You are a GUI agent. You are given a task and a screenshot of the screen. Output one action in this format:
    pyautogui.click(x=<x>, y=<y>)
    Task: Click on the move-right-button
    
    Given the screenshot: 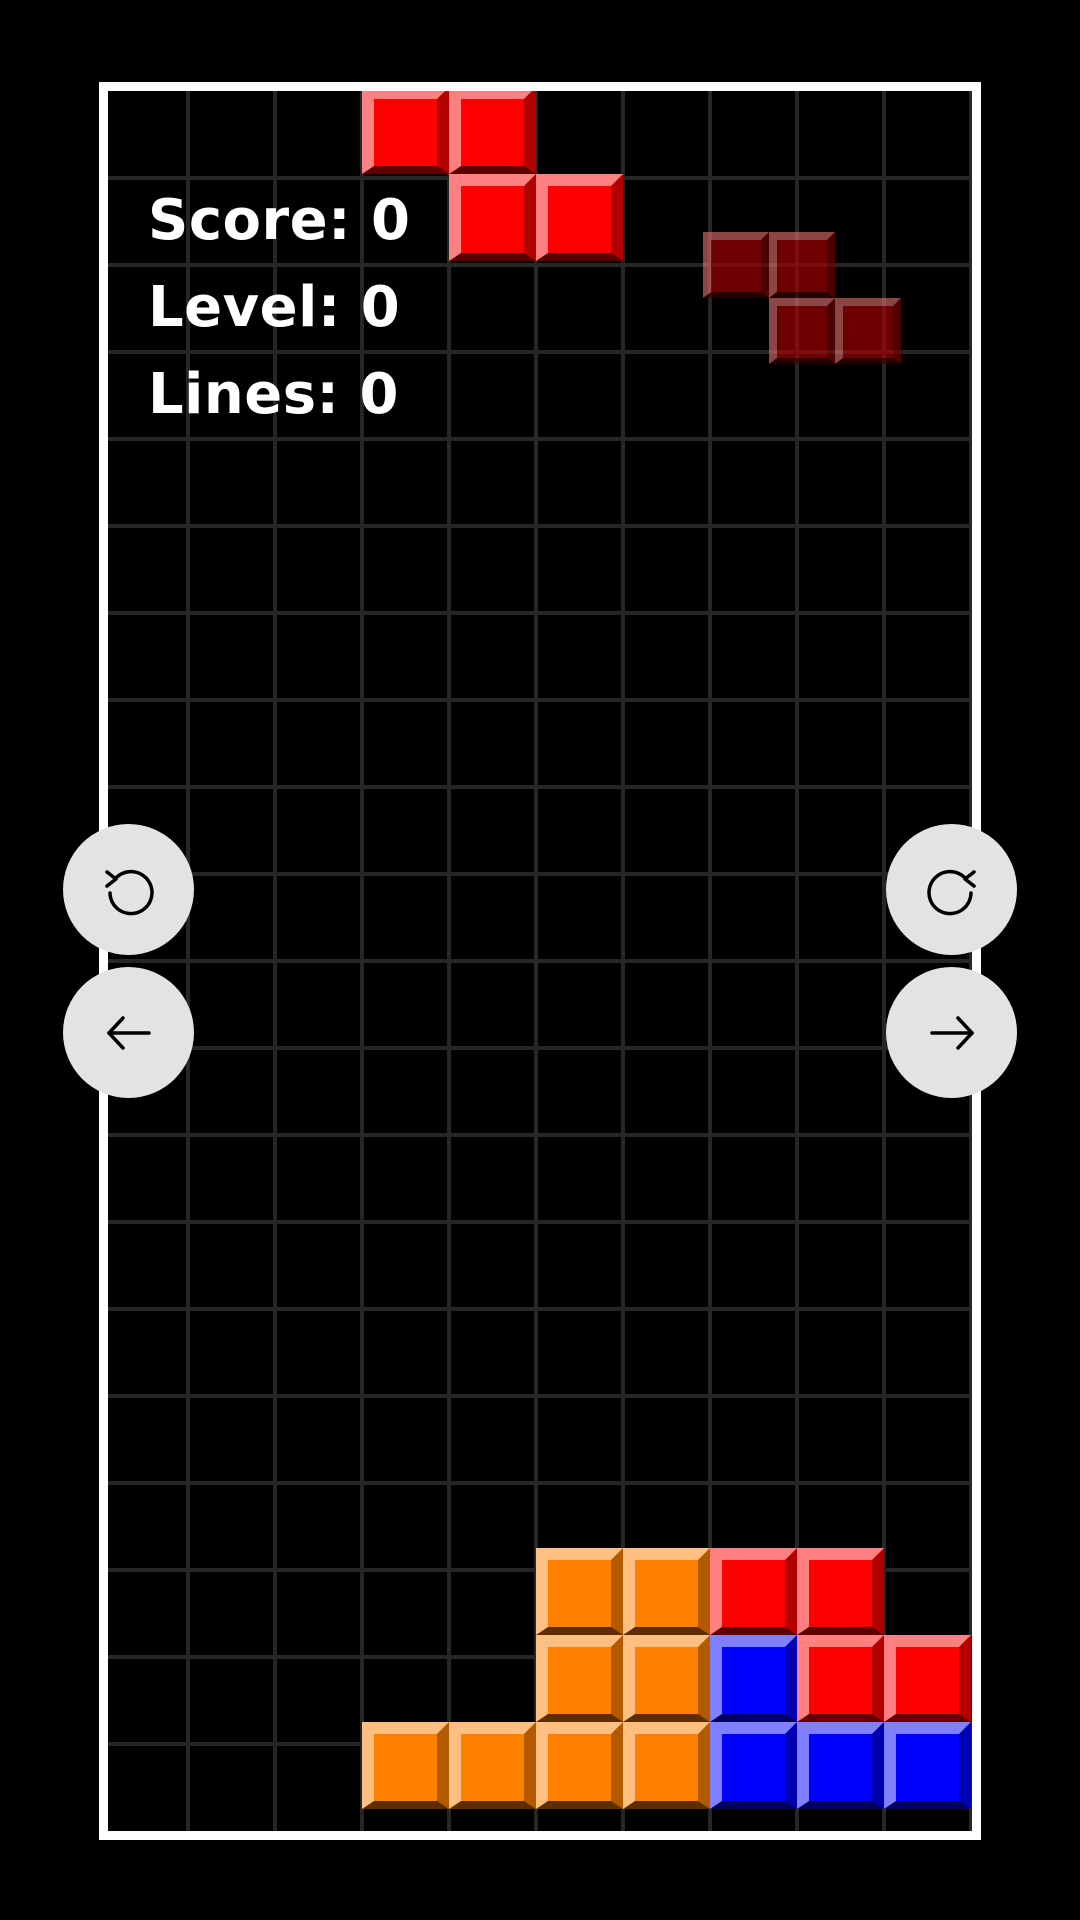 What is the action you would take?
    pyautogui.click(x=951, y=1032)
    